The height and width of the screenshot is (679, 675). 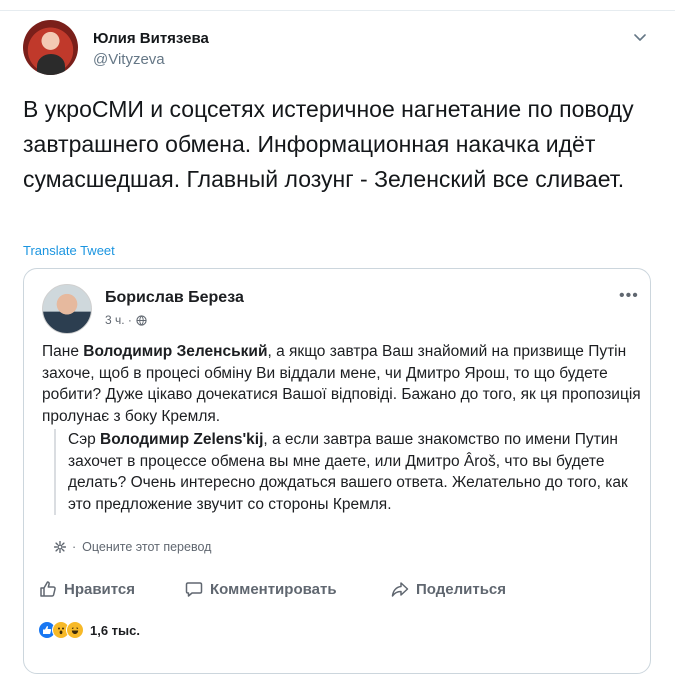 What do you see at coordinates (141, 320) in the screenshot?
I see `globe-icon` at bounding box center [141, 320].